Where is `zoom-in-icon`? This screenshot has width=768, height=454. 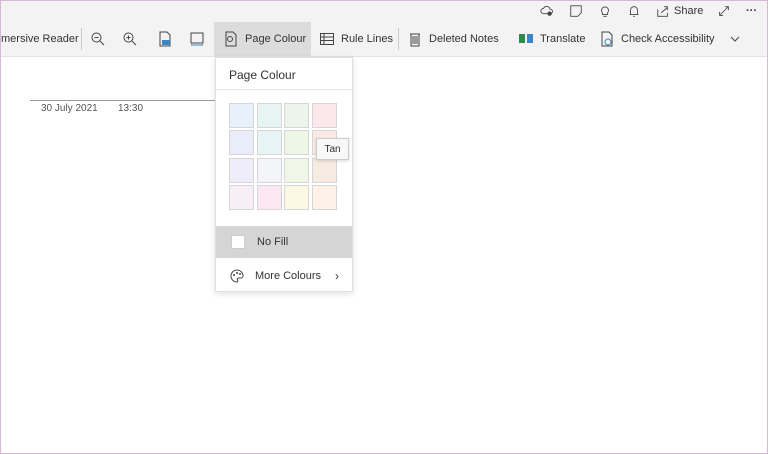 zoom-in-icon is located at coordinates (130, 39).